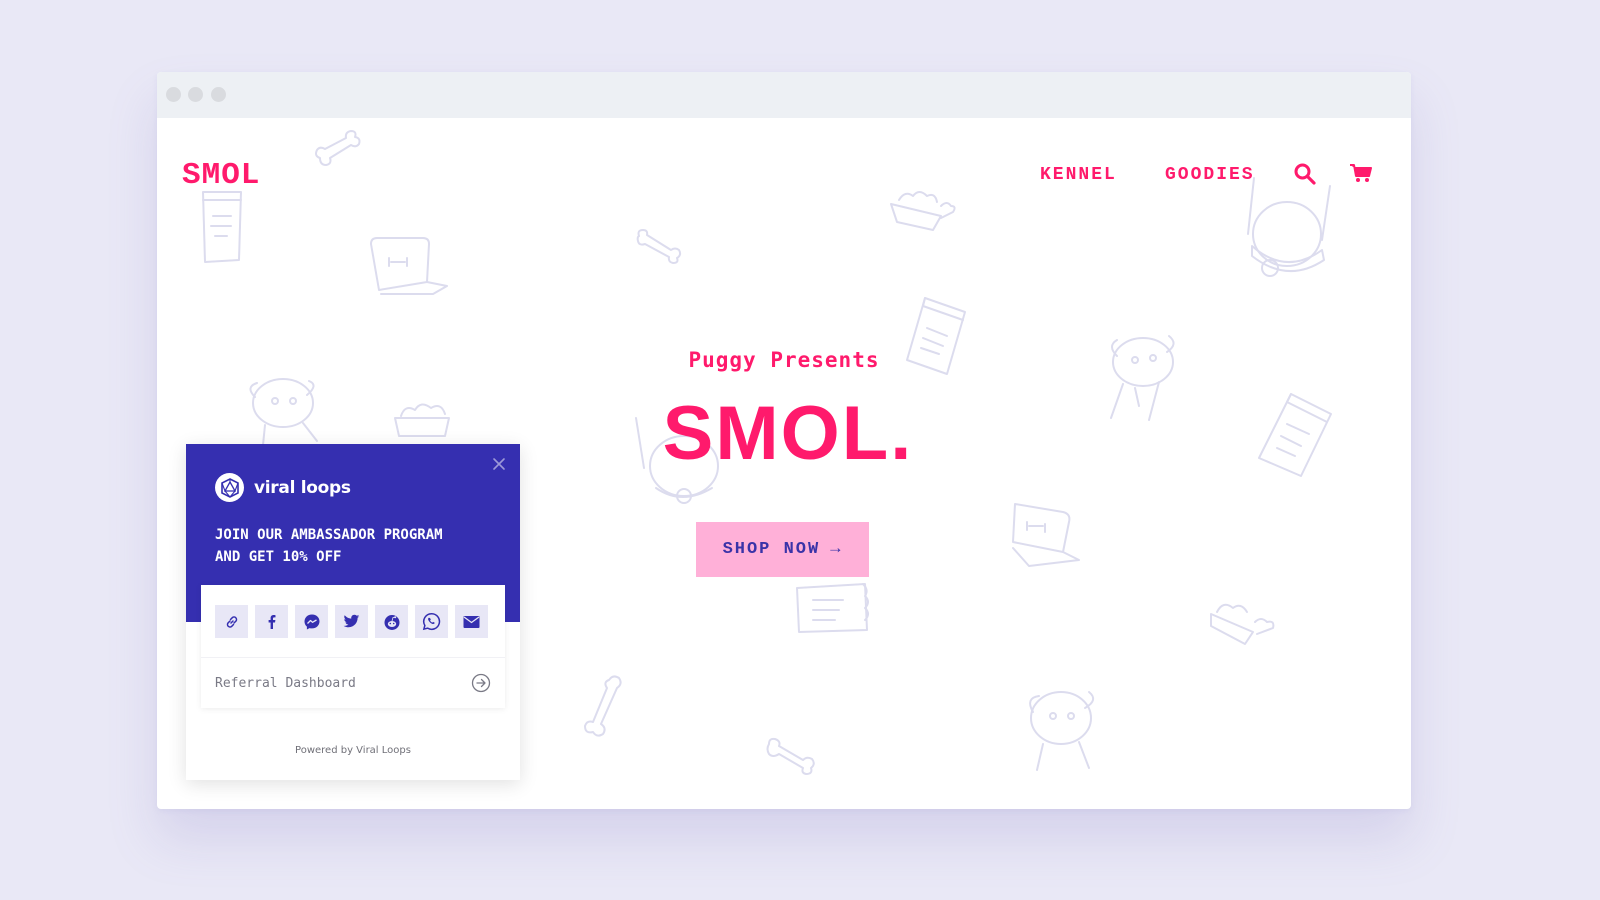  Describe the element at coordinates (353, 646) in the screenshot. I see `share-card: Referral Dashboard` at that location.